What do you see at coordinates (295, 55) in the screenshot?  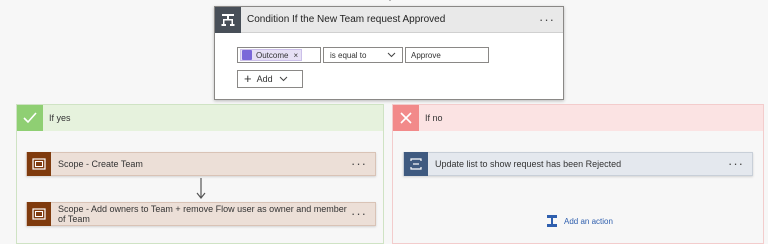 I see `token-remove-icon: ×` at bounding box center [295, 55].